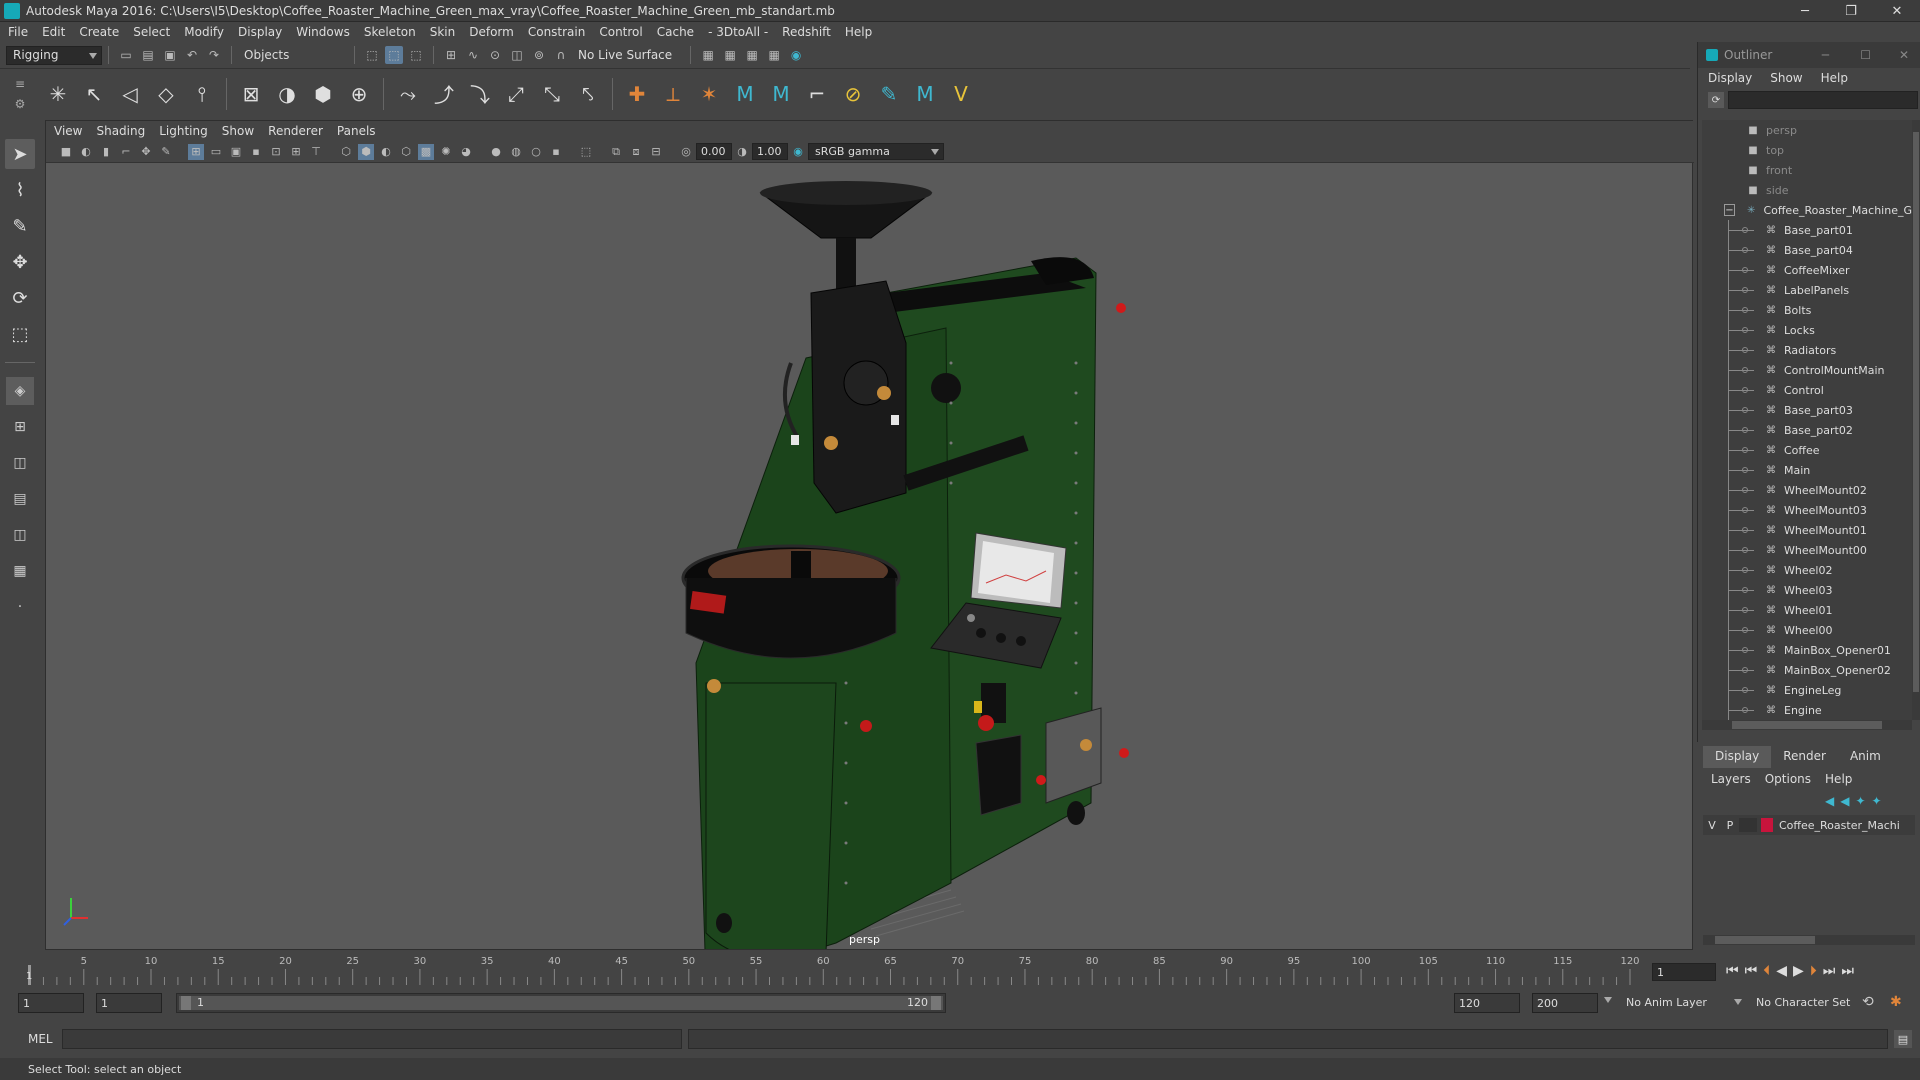 This screenshot has height=1080, width=1920. What do you see at coordinates (1860, 801) in the screenshot?
I see `new-layer-icon: ✦` at bounding box center [1860, 801].